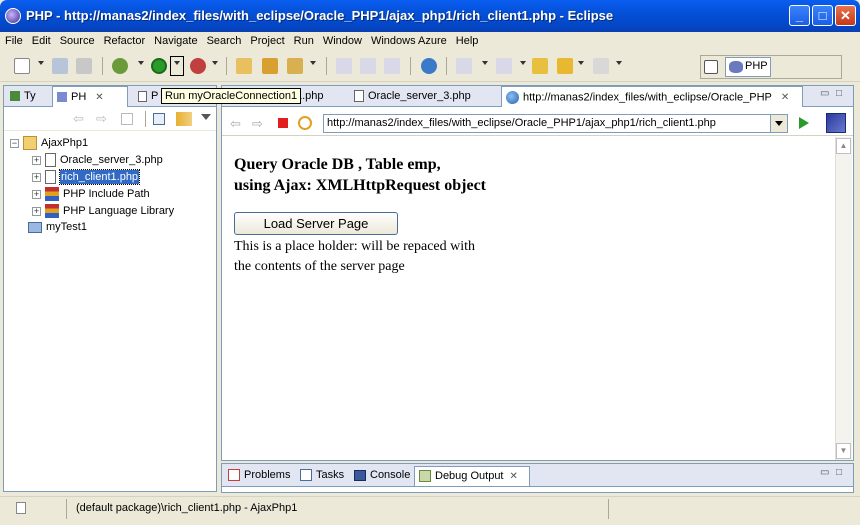 This screenshot has width=860, height=525. What do you see at coordinates (78, 119) in the screenshot?
I see `back-arrow-icon: ⇦` at bounding box center [78, 119].